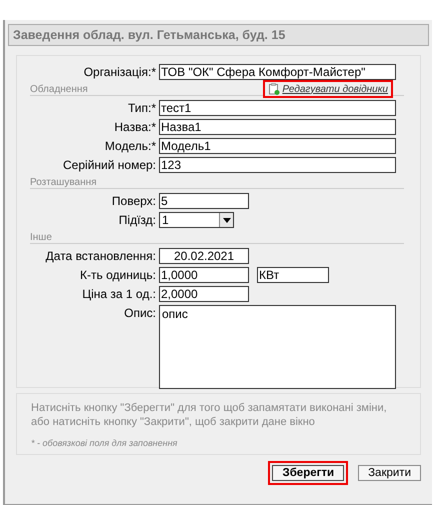 The image size is (434, 505). What do you see at coordinates (41, 237) in the screenshot?
I see `section-heading: Інше` at bounding box center [41, 237].